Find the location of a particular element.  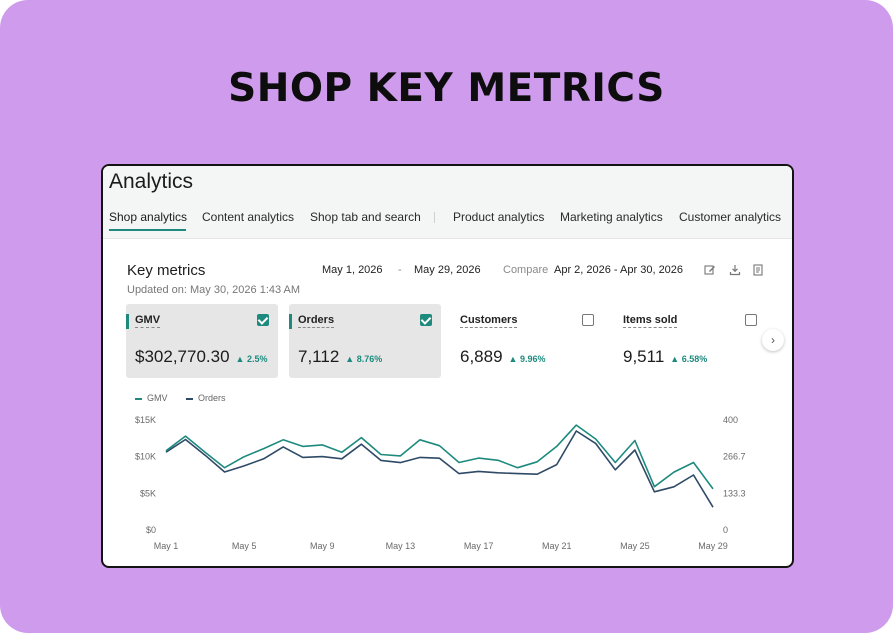

x-tick-label: May 17 is located at coordinates (479, 546).